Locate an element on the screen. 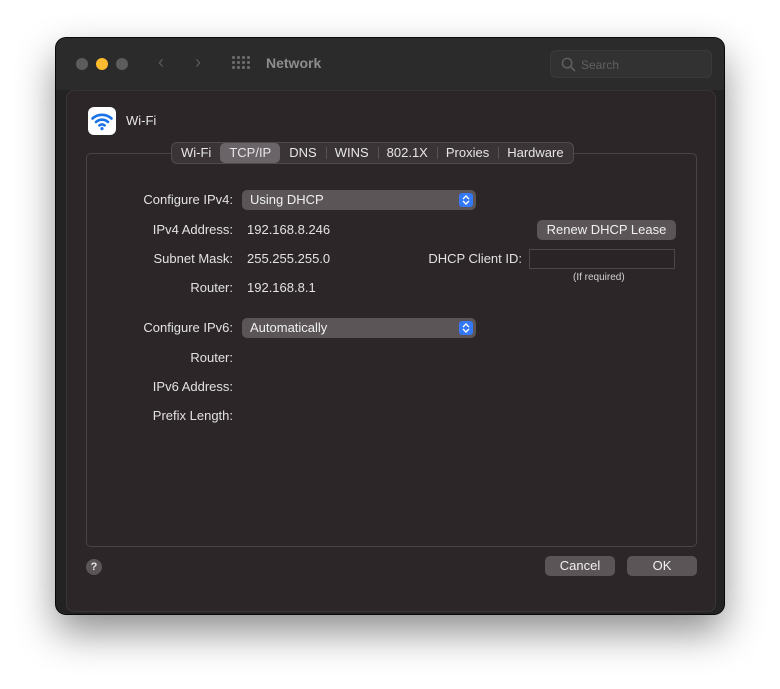 This screenshot has width=780, height=689. search-placeholder: Search is located at coordinates (600, 65).